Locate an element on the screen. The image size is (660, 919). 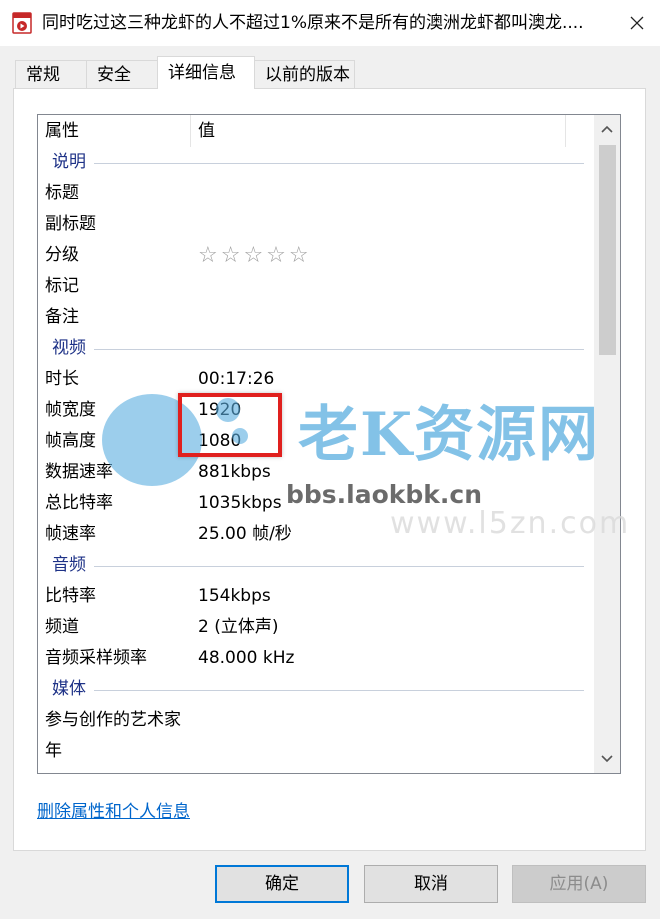
property-name: 备注 is located at coordinates (62, 317).